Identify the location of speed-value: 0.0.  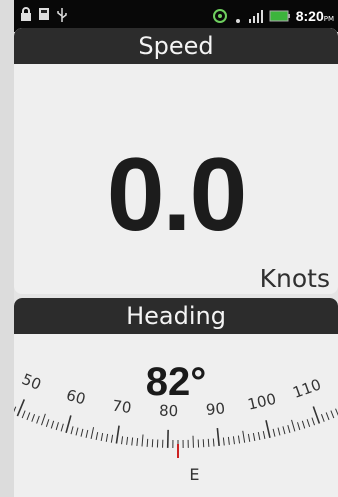
(177, 195).